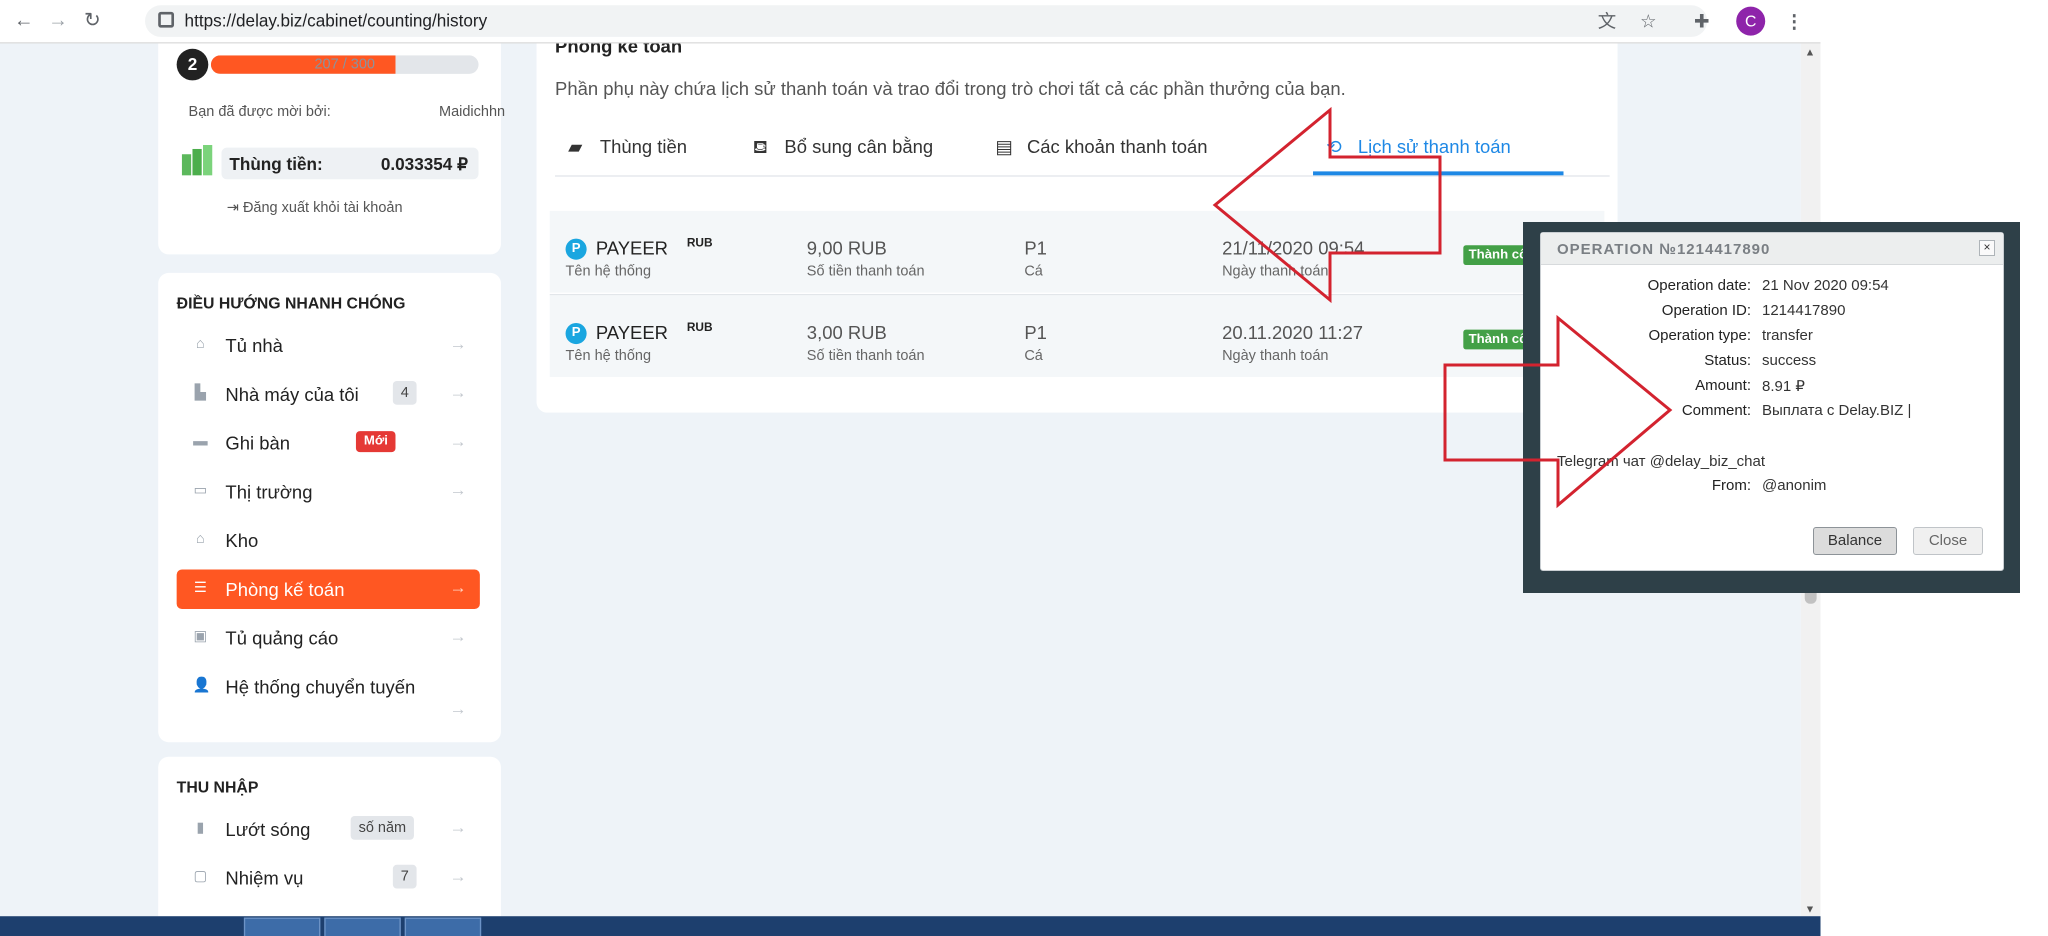 Image resolution: width=2048 pixels, height=936 pixels. I want to click on nav-count-badge: 4, so click(404, 392).